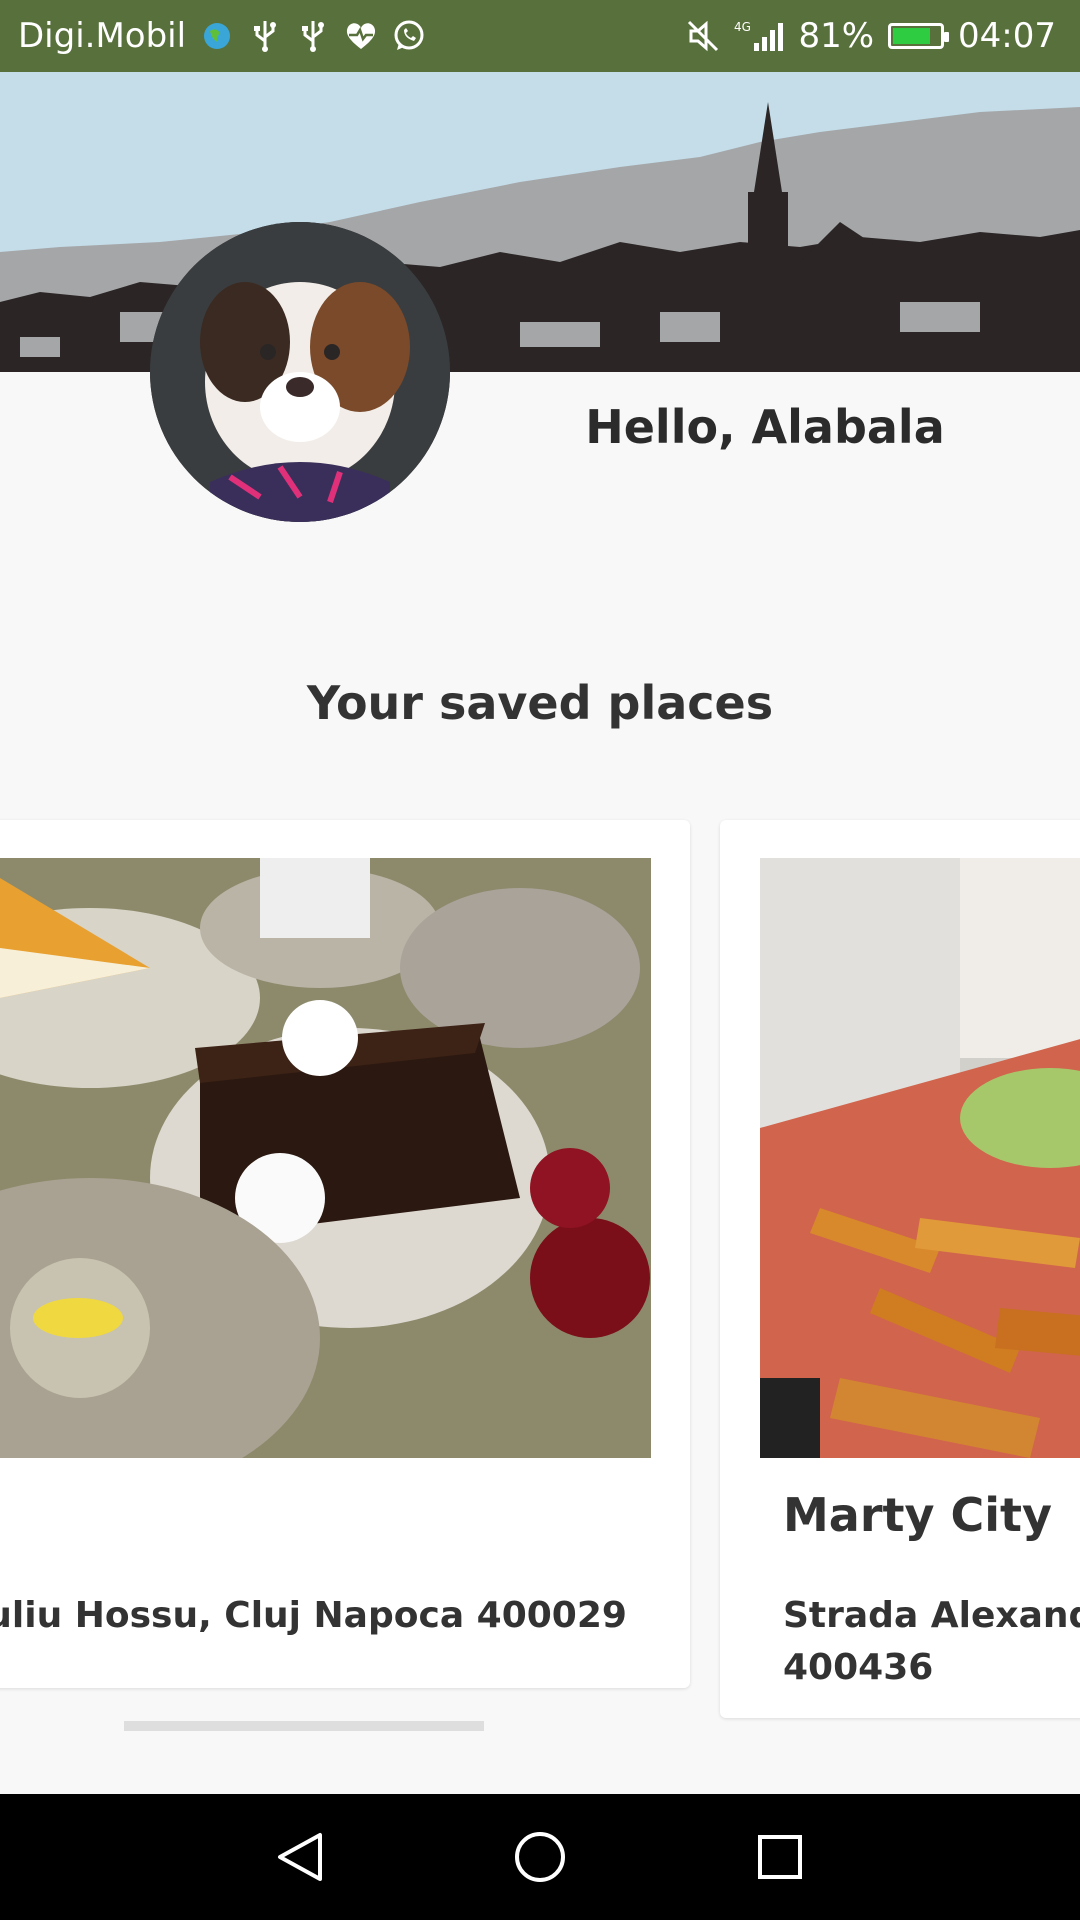 This screenshot has height=1920, width=1080. I want to click on clock: 04:07, so click(1007, 36).